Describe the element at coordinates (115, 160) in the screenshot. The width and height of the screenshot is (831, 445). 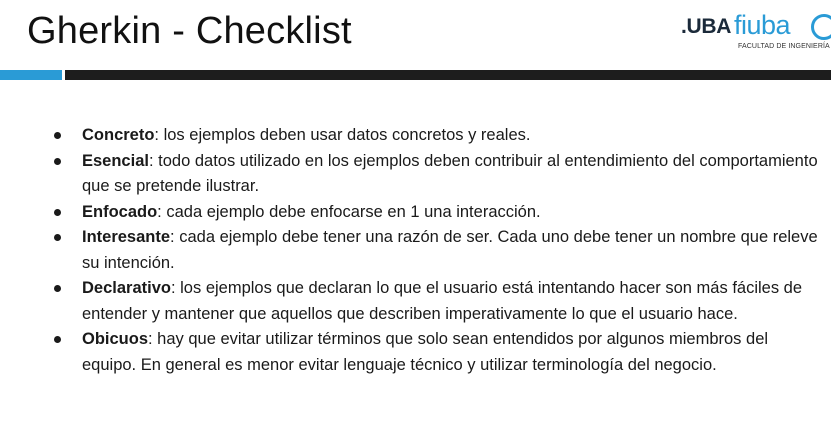
I see `item-term: Esencial` at that location.